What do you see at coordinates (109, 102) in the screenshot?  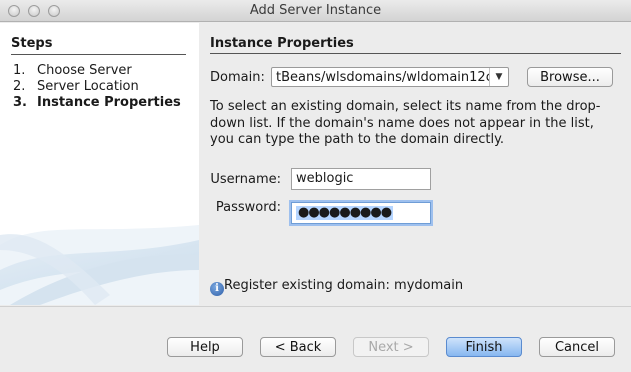 I see `step-label: Instance Properties` at bounding box center [109, 102].